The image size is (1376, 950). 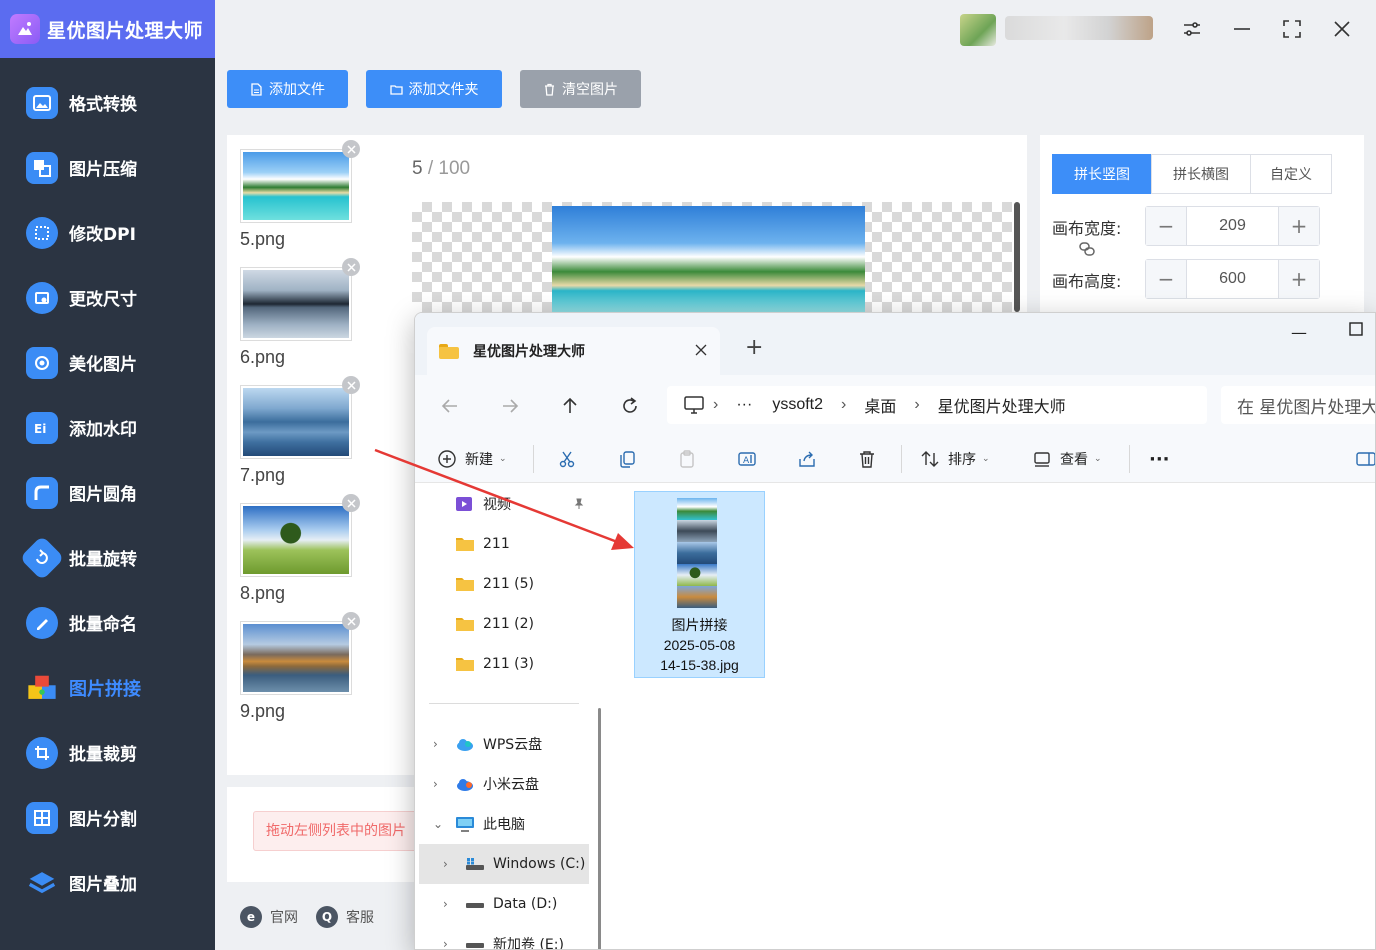 I want to click on more-options-button: ···, so click(x=1159, y=459).